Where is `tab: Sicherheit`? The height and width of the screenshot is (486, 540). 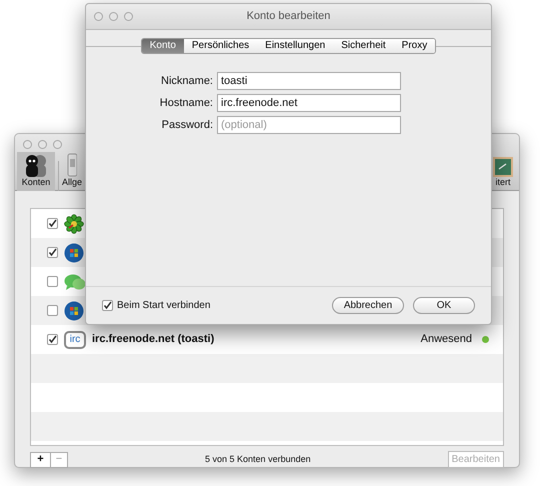
tab: Sicherheit is located at coordinates (363, 46).